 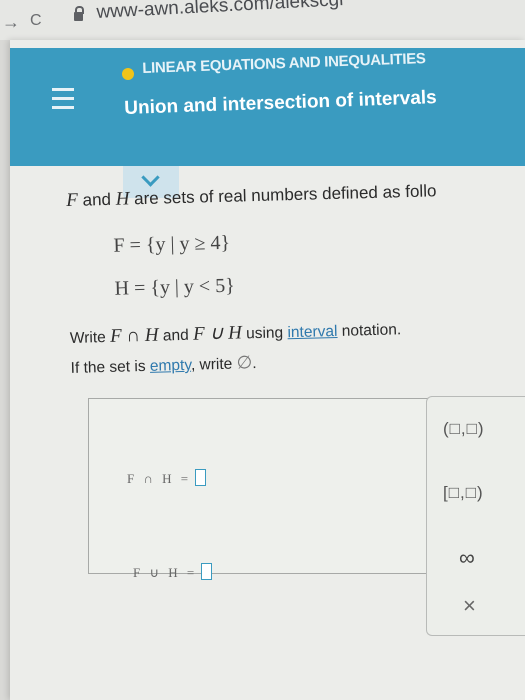 I want to click on union-answer-row: F ∪ H =, so click(x=173, y=572).